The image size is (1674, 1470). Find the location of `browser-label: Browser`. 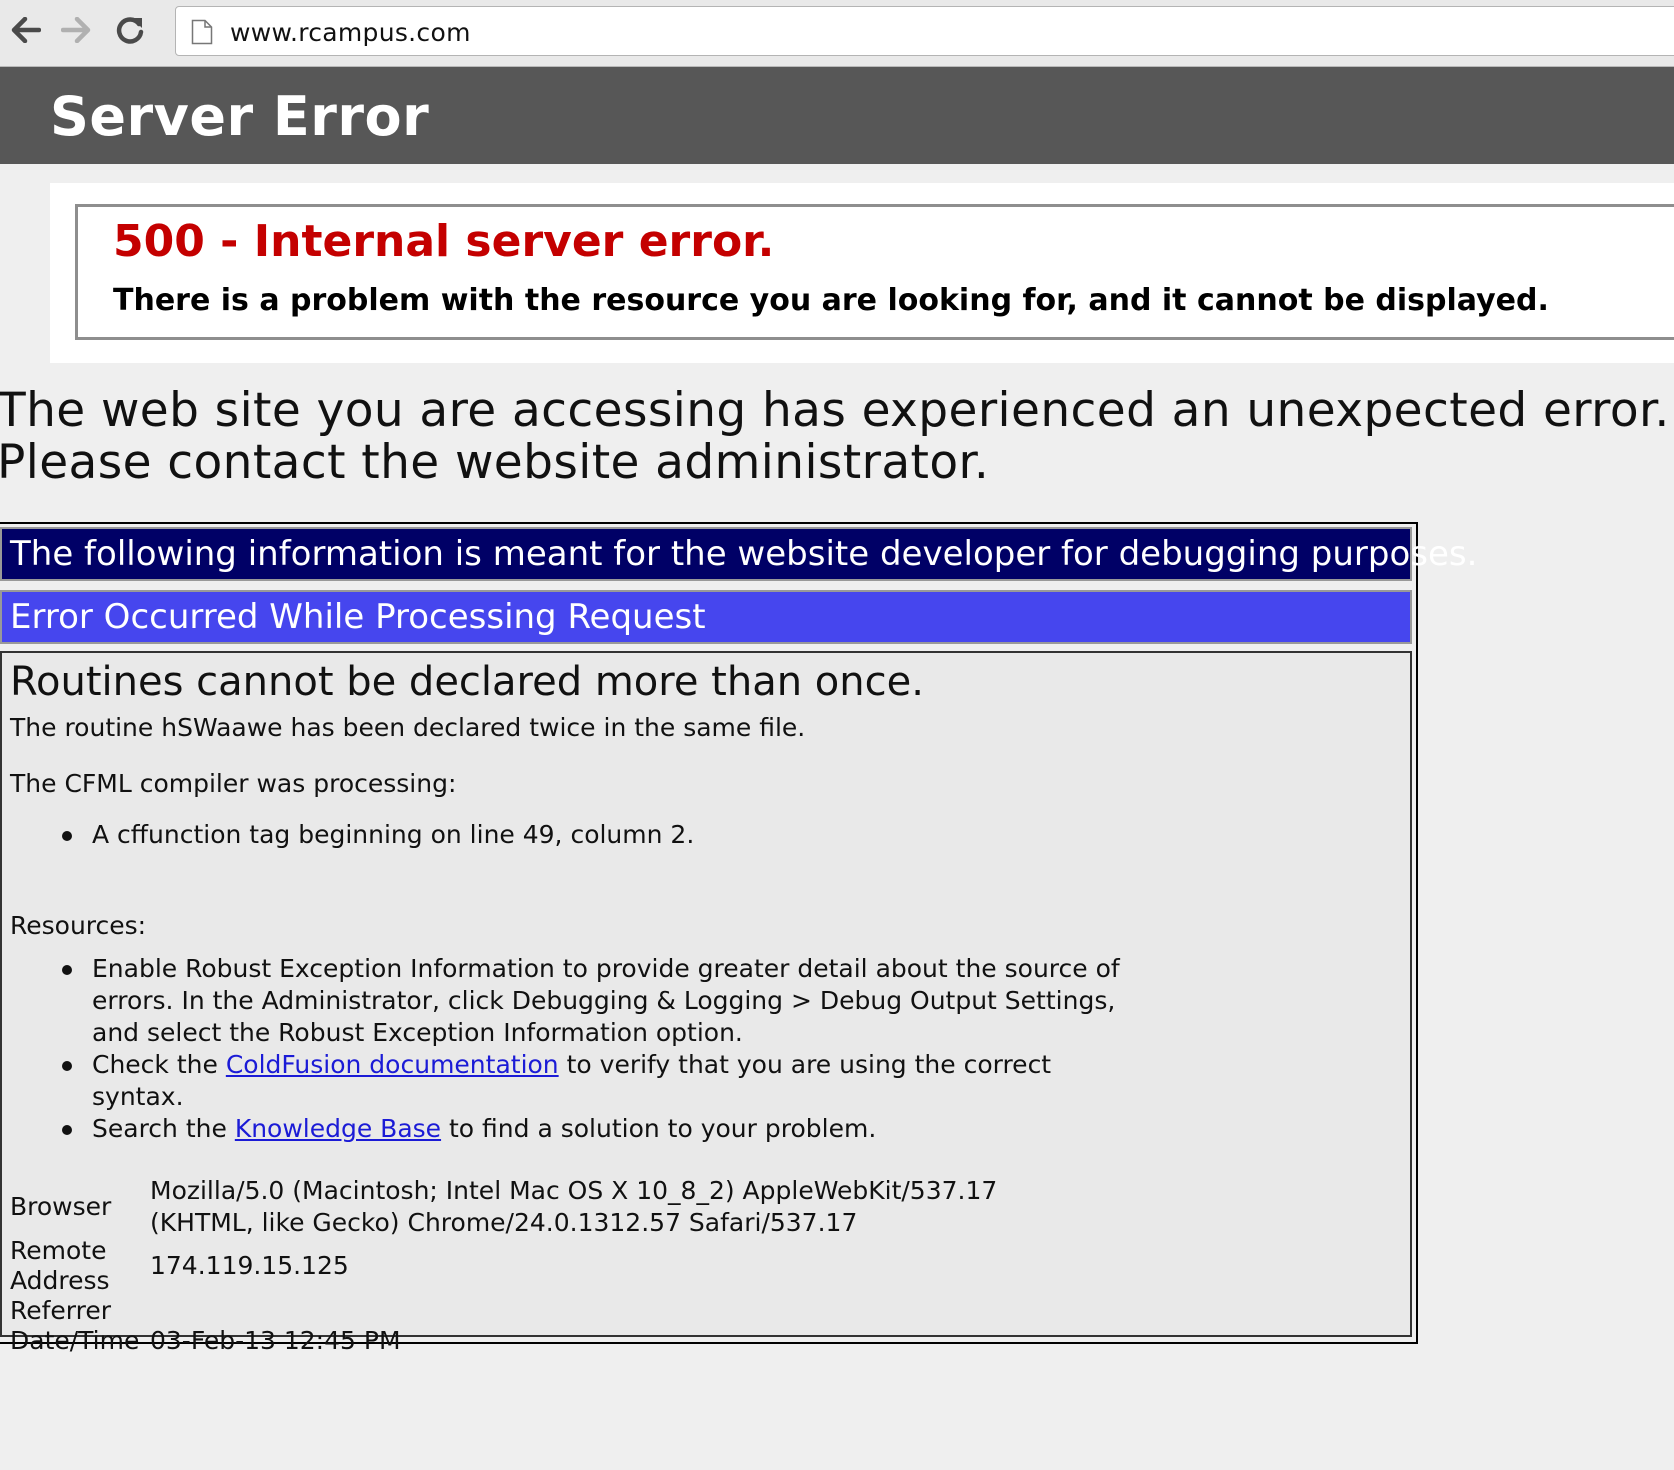

browser-label: Browser is located at coordinates (61, 1206).